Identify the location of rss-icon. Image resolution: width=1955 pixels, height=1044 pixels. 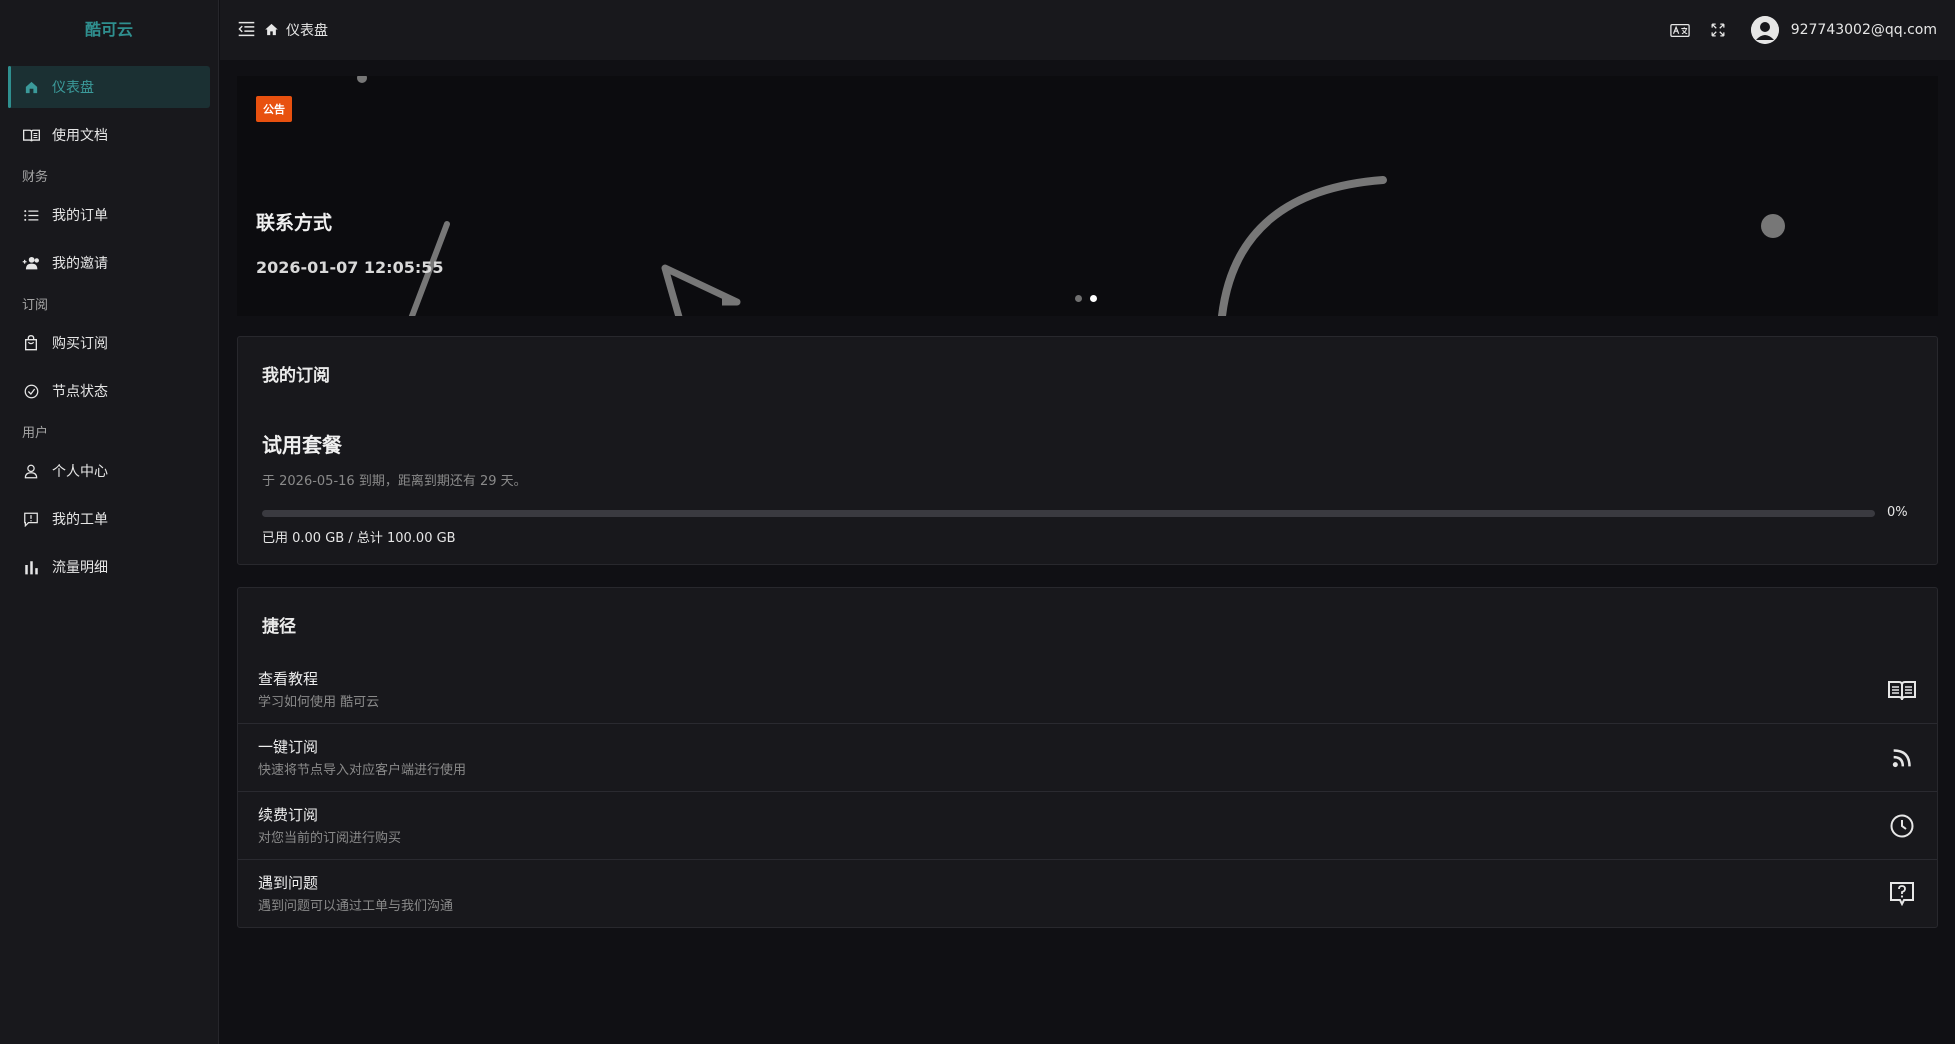
(1902, 758).